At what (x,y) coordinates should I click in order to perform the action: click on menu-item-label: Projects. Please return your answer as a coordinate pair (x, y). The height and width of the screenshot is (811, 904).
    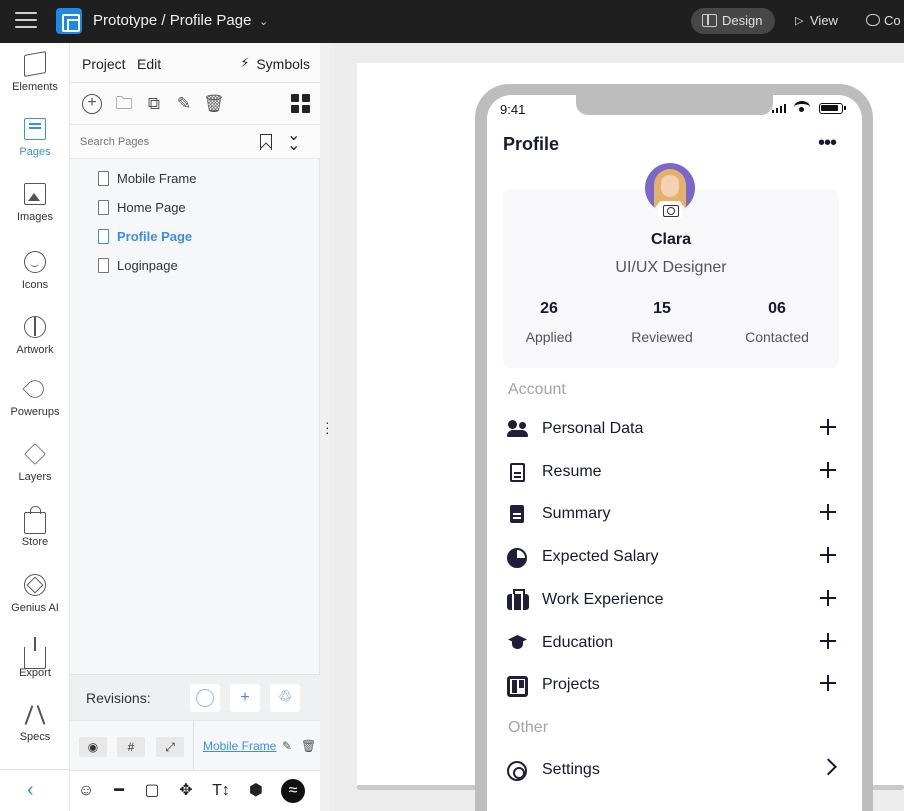
    Looking at the image, I should click on (571, 684).